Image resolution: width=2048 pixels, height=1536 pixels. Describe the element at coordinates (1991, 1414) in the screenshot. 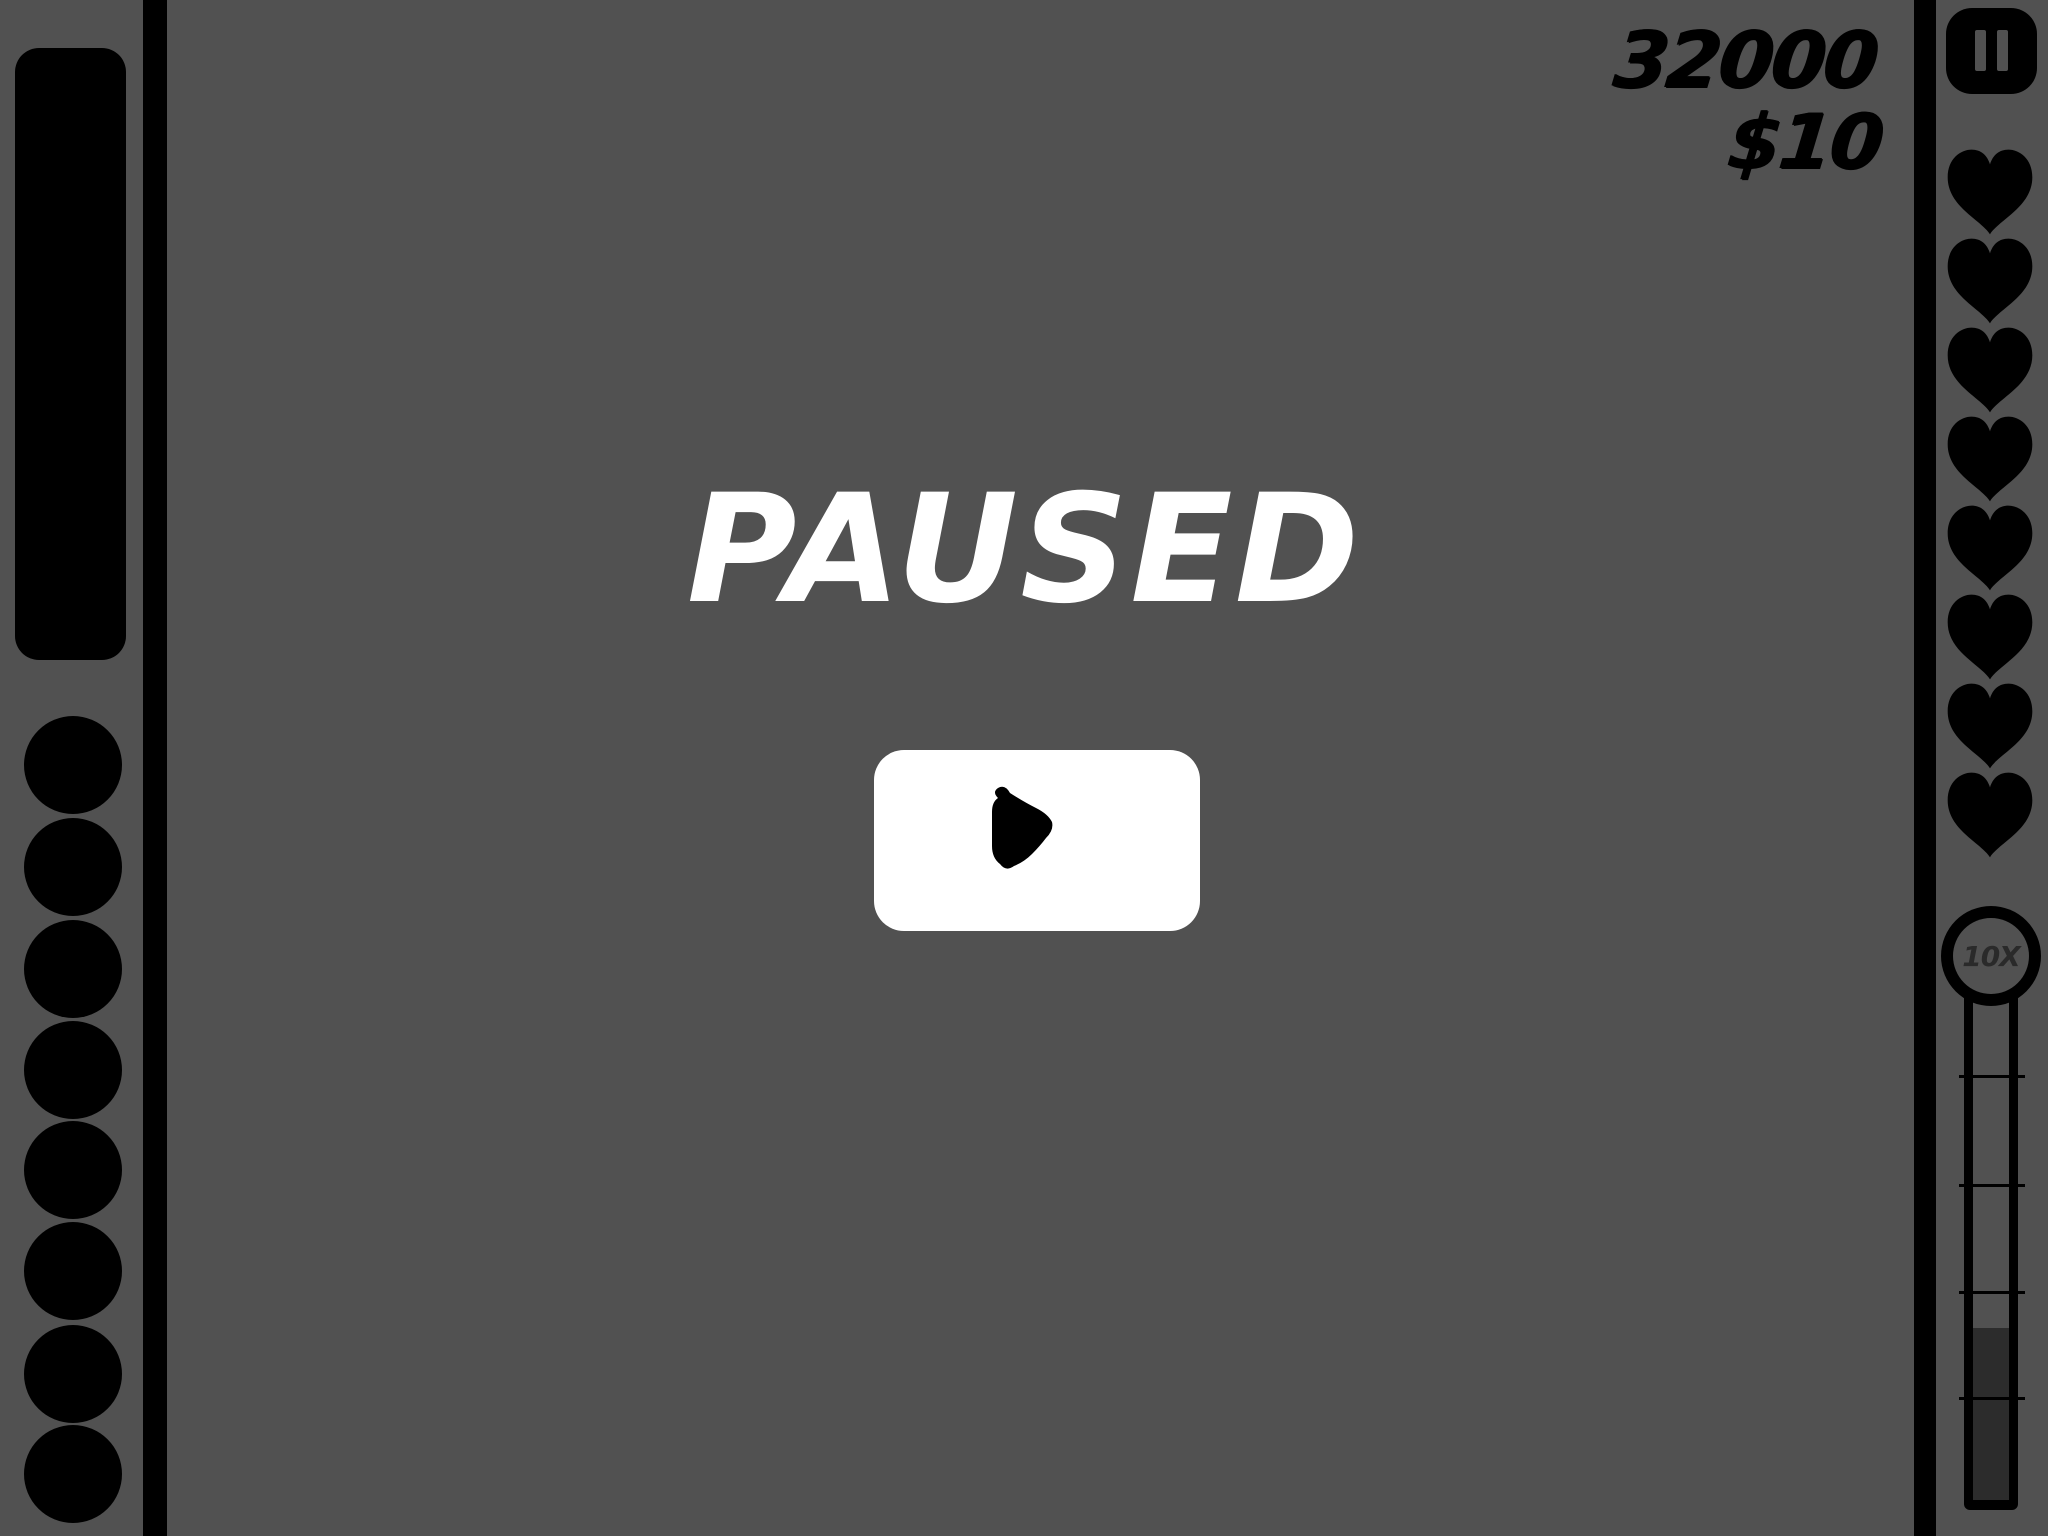

I see `multiplier-meter-fill` at that location.